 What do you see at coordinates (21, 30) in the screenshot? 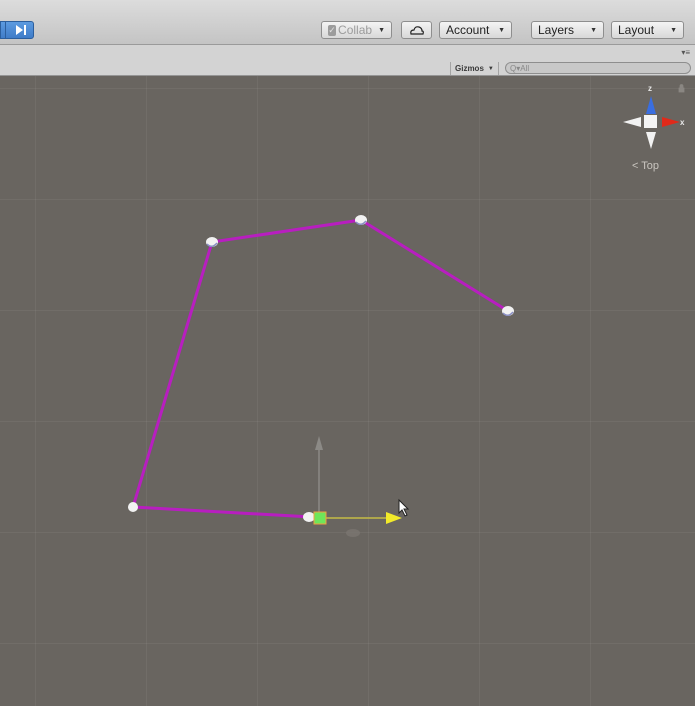
I see `step-icon` at bounding box center [21, 30].